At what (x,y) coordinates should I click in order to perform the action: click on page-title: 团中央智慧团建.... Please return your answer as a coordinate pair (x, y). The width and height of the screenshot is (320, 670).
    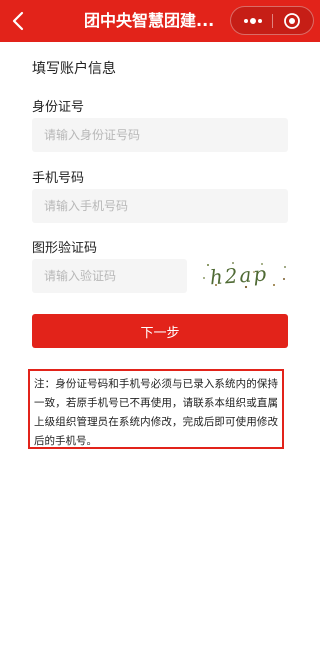
    Looking at the image, I should click on (149, 20).